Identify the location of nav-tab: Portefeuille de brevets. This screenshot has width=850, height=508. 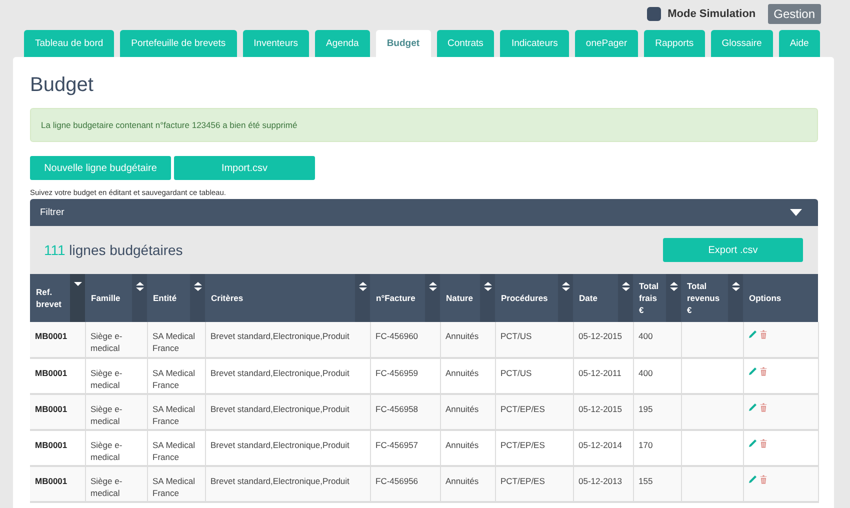
(178, 43).